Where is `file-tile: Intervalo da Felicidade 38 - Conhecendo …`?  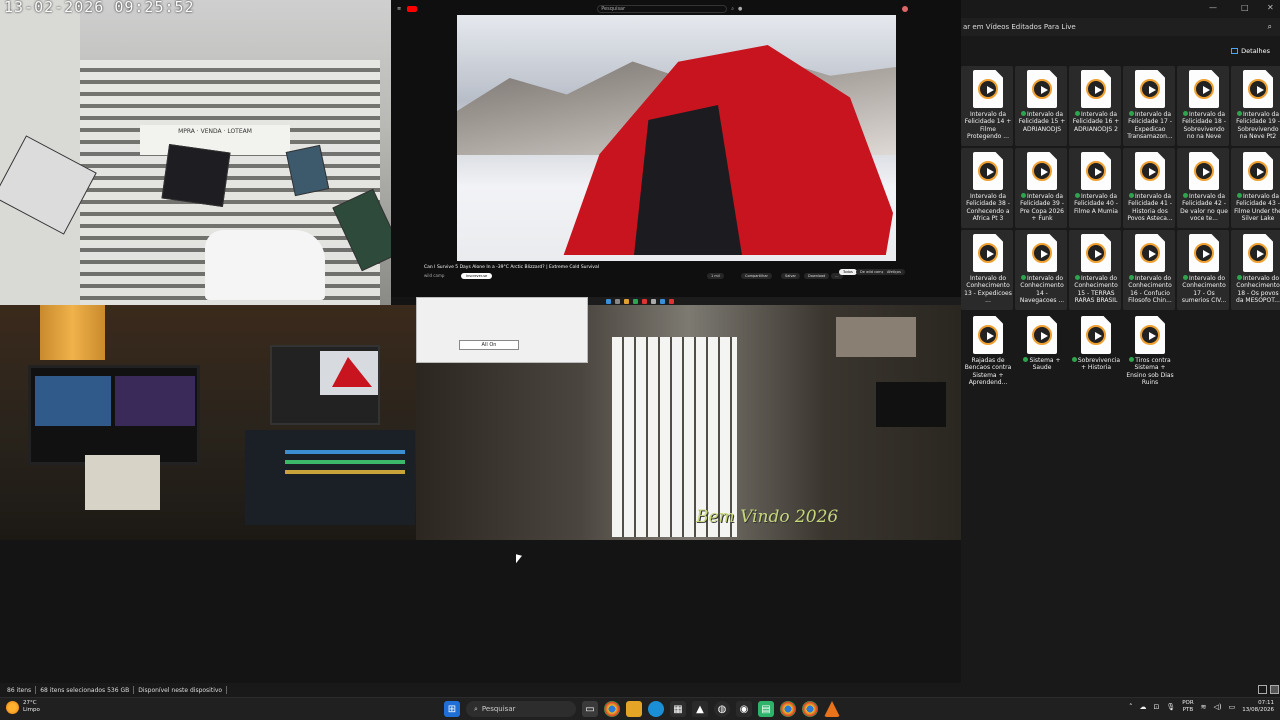
file-tile: Intervalo da Felicidade 38 - Conhecendo … is located at coordinates (987, 188).